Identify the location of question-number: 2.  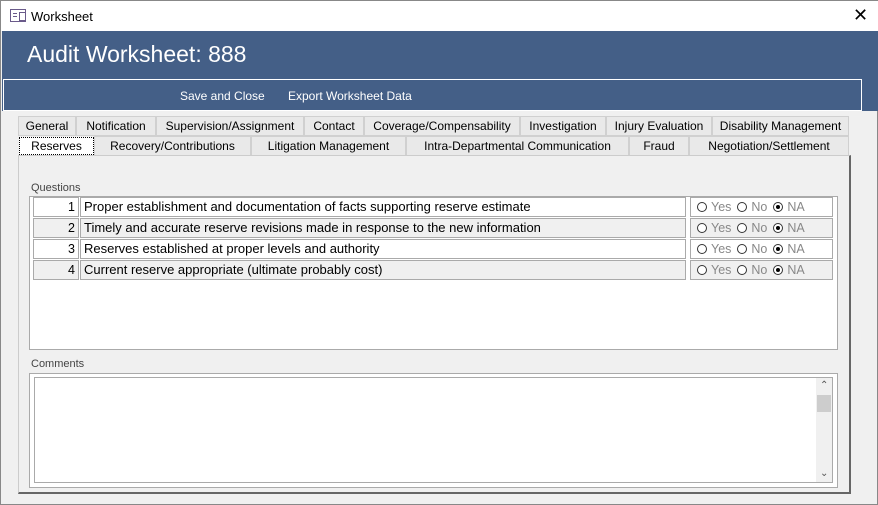
(56, 228).